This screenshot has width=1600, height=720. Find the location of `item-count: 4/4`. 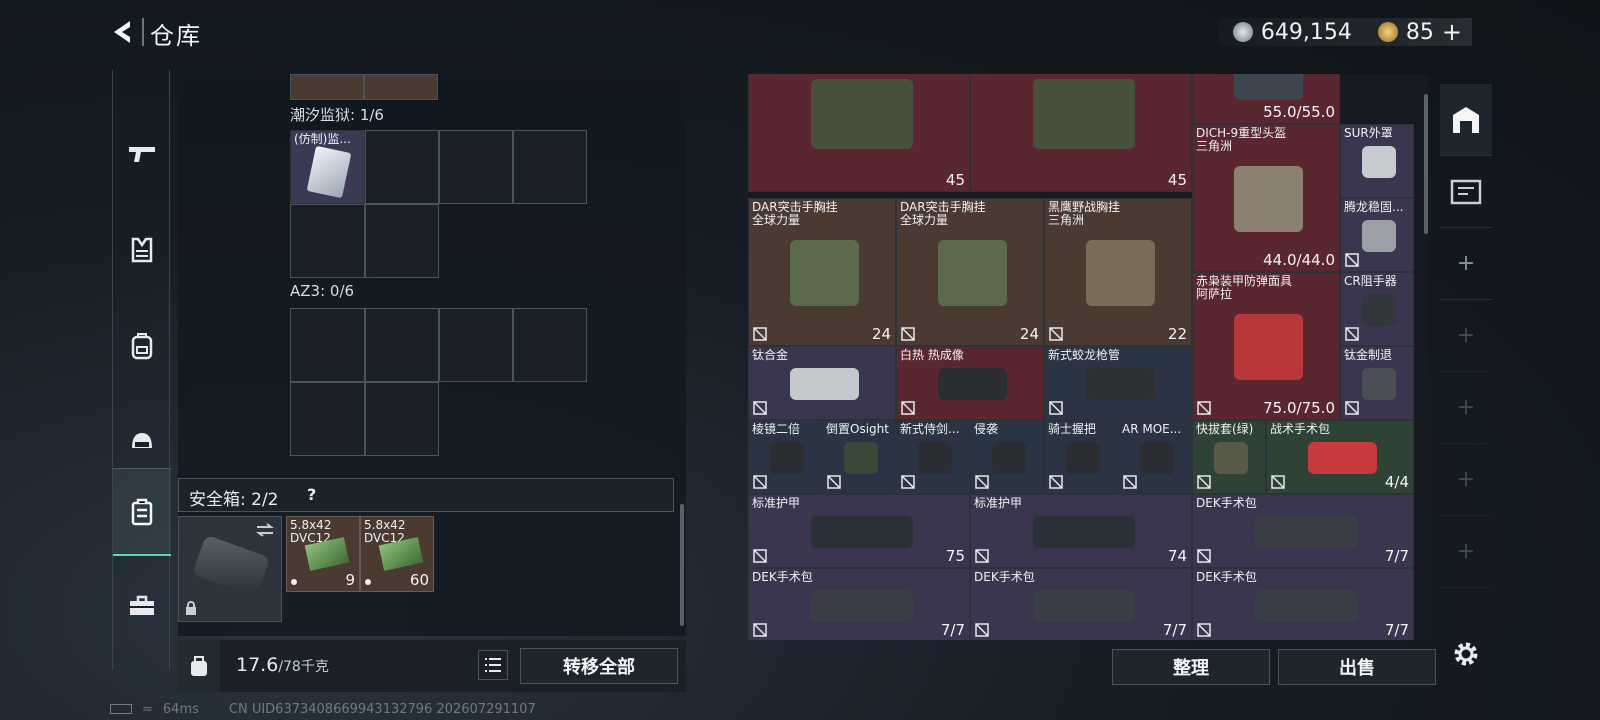

item-count: 4/4 is located at coordinates (1396, 482).